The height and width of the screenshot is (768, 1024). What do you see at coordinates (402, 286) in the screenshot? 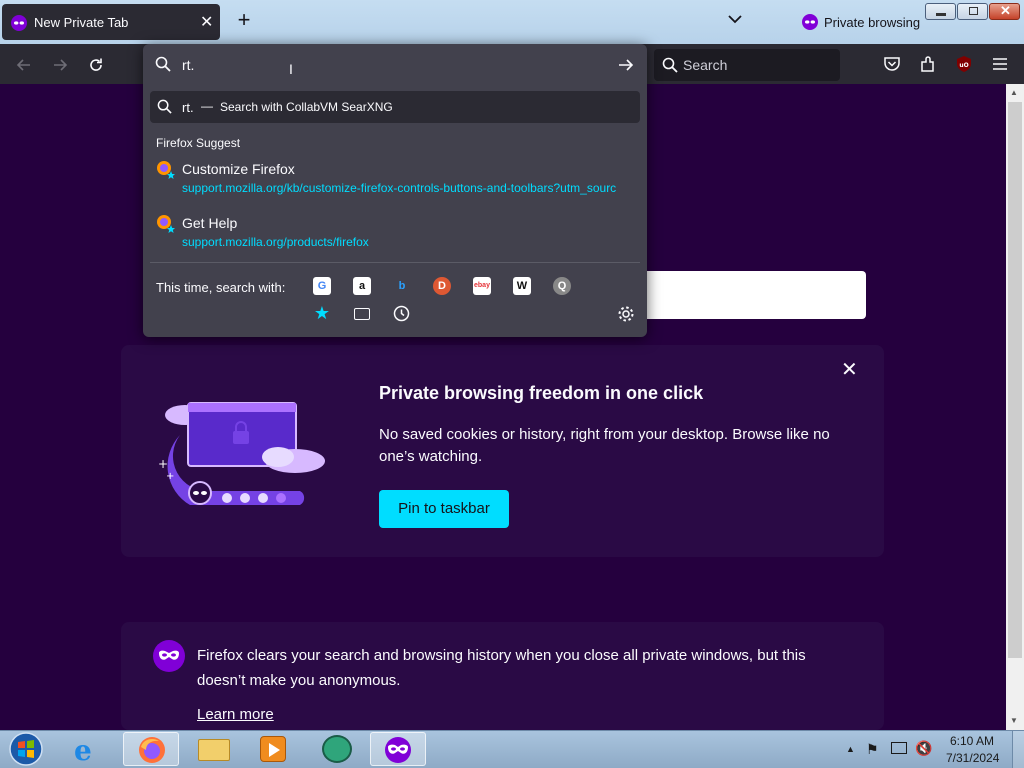
I see `bing-icon: b` at bounding box center [402, 286].